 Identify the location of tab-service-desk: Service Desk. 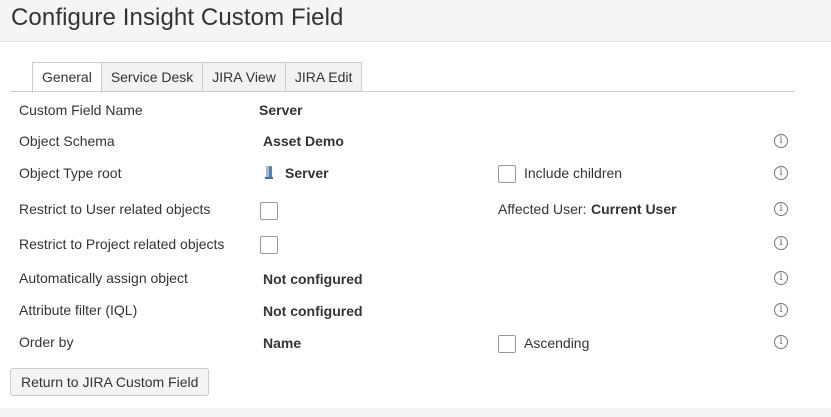
(152, 77).